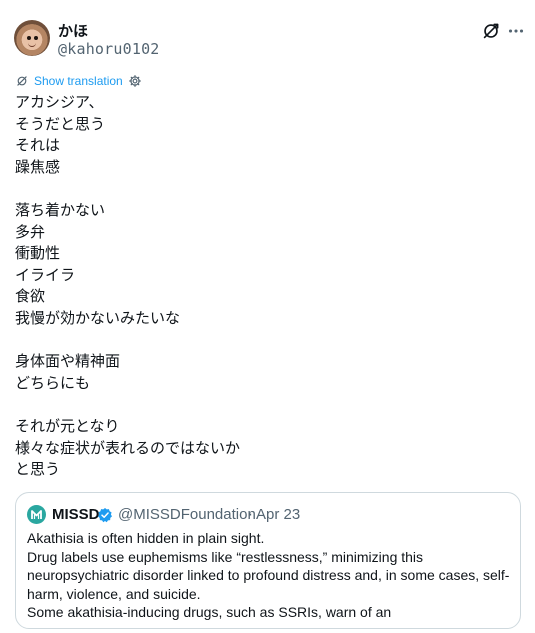  What do you see at coordinates (278, 515) in the screenshot?
I see `quoted-tweet-date: Apr 23` at bounding box center [278, 515].